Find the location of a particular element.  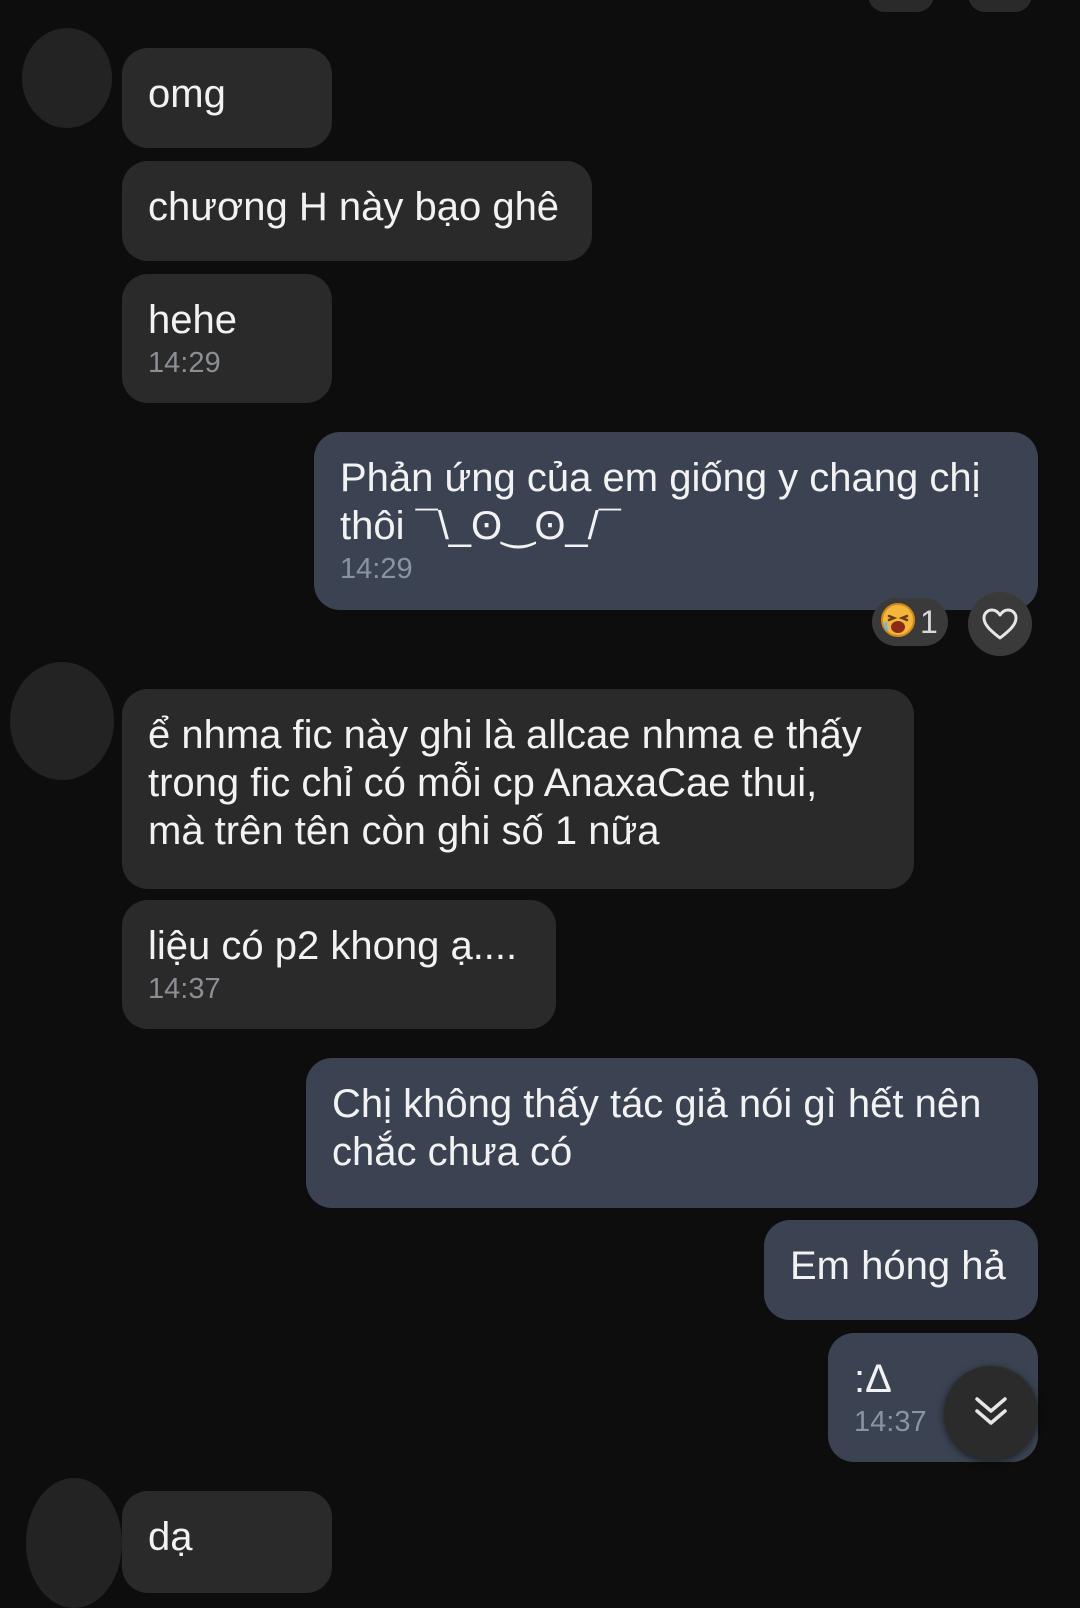

reaction-count: 1 is located at coordinates (929, 621).